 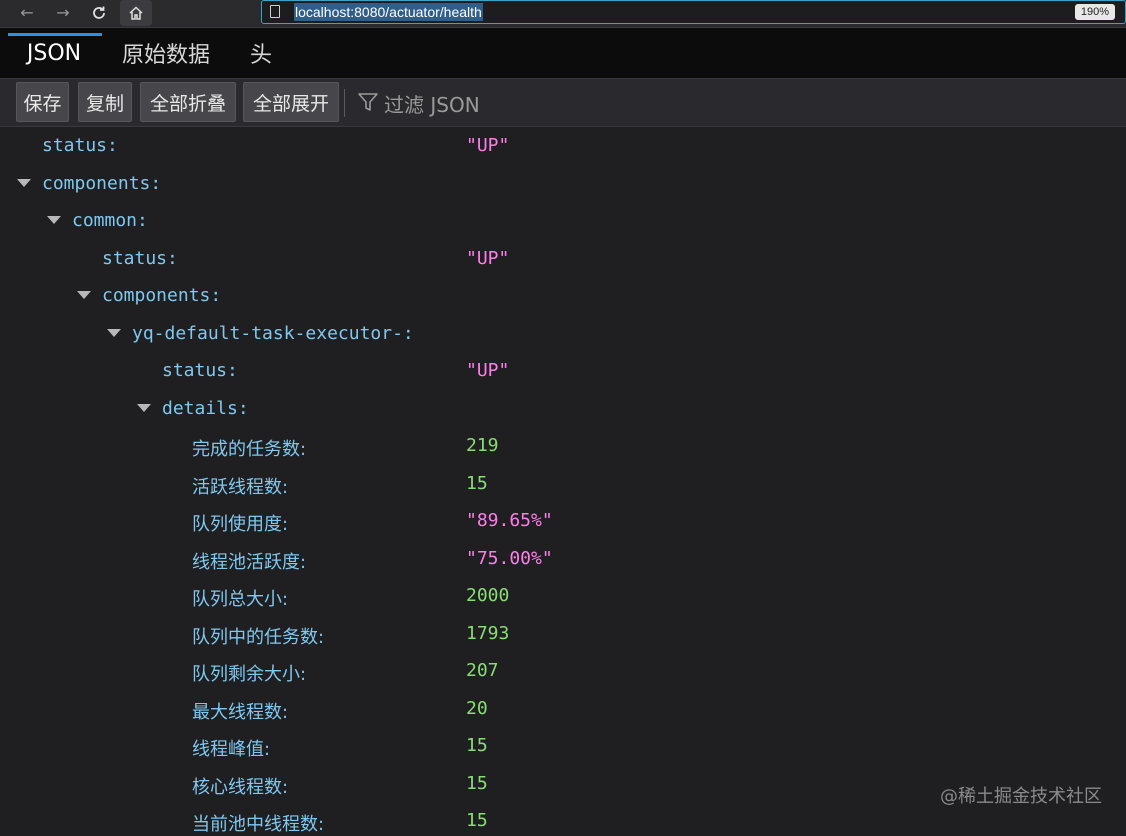 What do you see at coordinates (482, 445) in the screenshot?
I see `json-value: 219` at bounding box center [482, 445].